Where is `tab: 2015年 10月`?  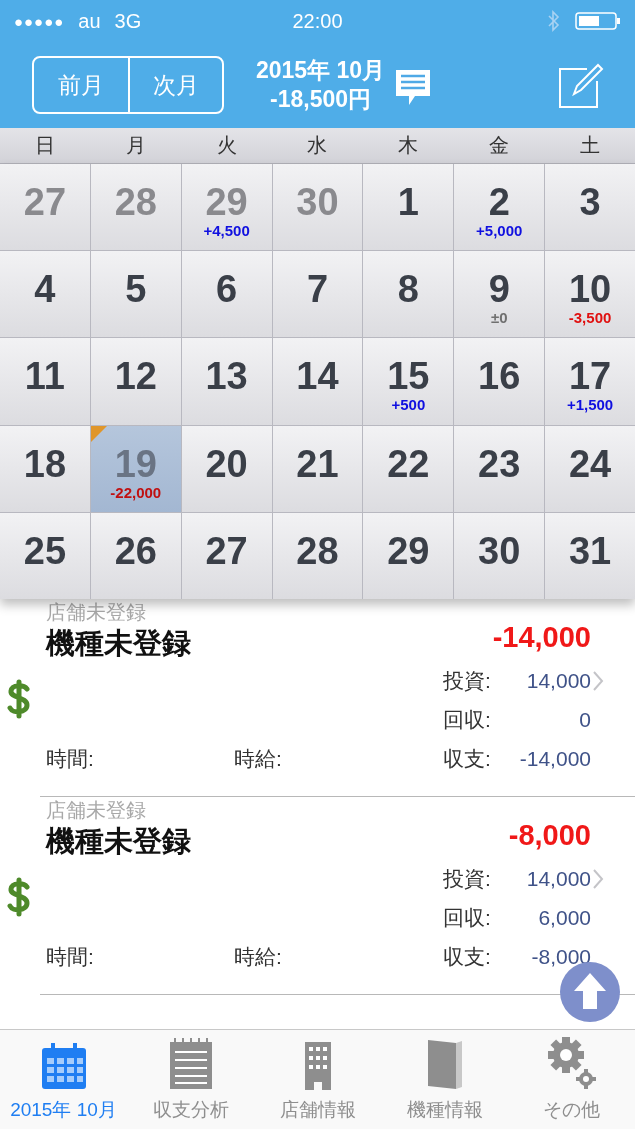
tab: 2015年 10月 is located at coordinates (63, 1079).